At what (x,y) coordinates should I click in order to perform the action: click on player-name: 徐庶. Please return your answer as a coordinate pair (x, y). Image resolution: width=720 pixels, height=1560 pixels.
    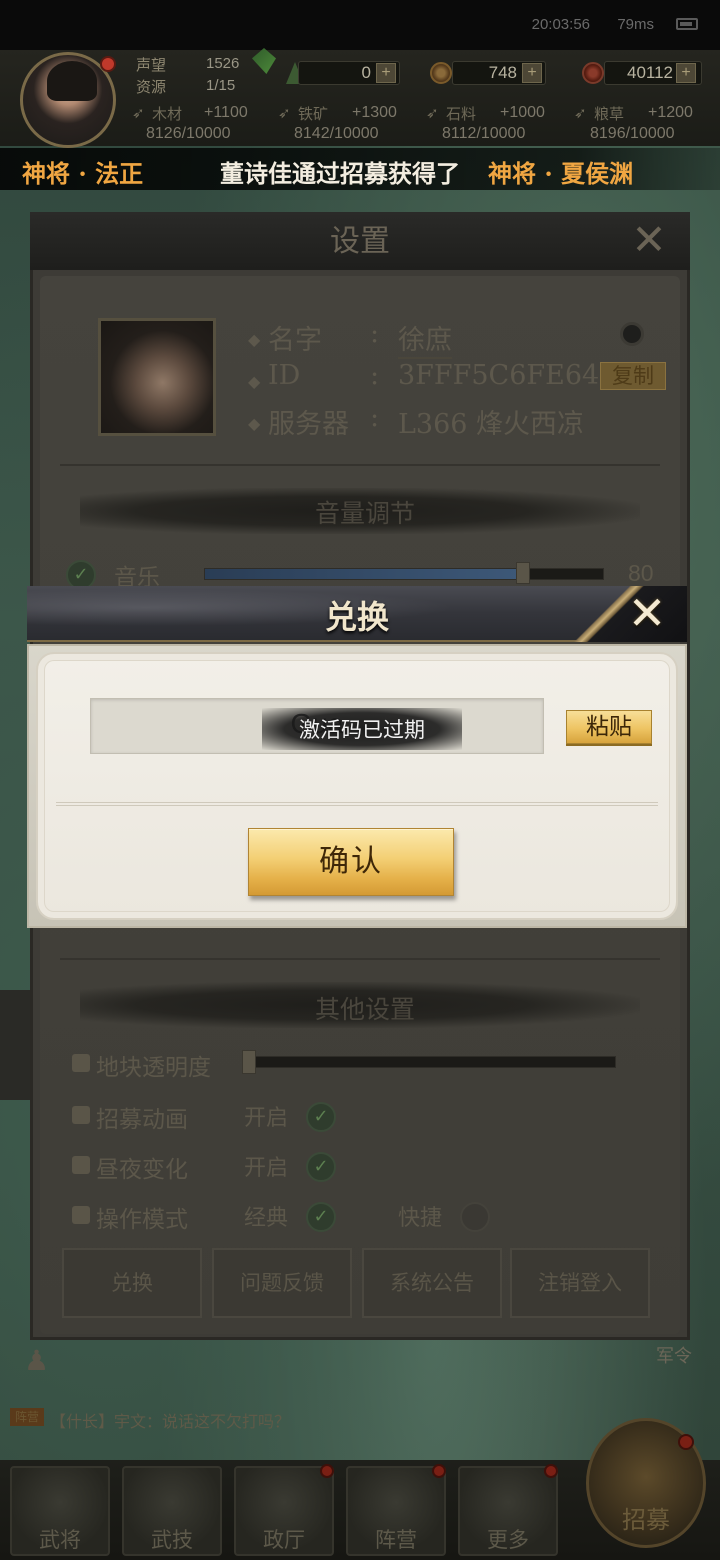
    Looking at the image, I should click on (425, 338).